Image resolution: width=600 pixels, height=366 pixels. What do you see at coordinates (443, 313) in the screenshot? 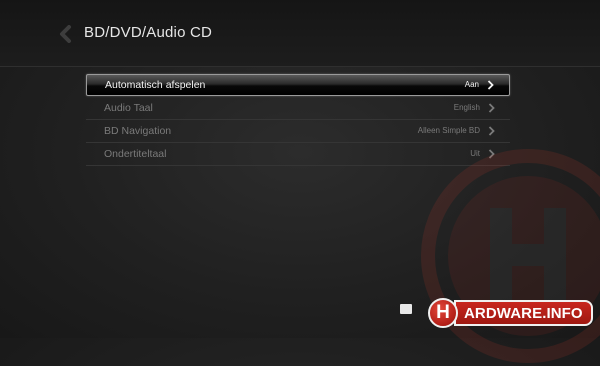
I see `logo-badge: H` at bounding box center [443, 313].